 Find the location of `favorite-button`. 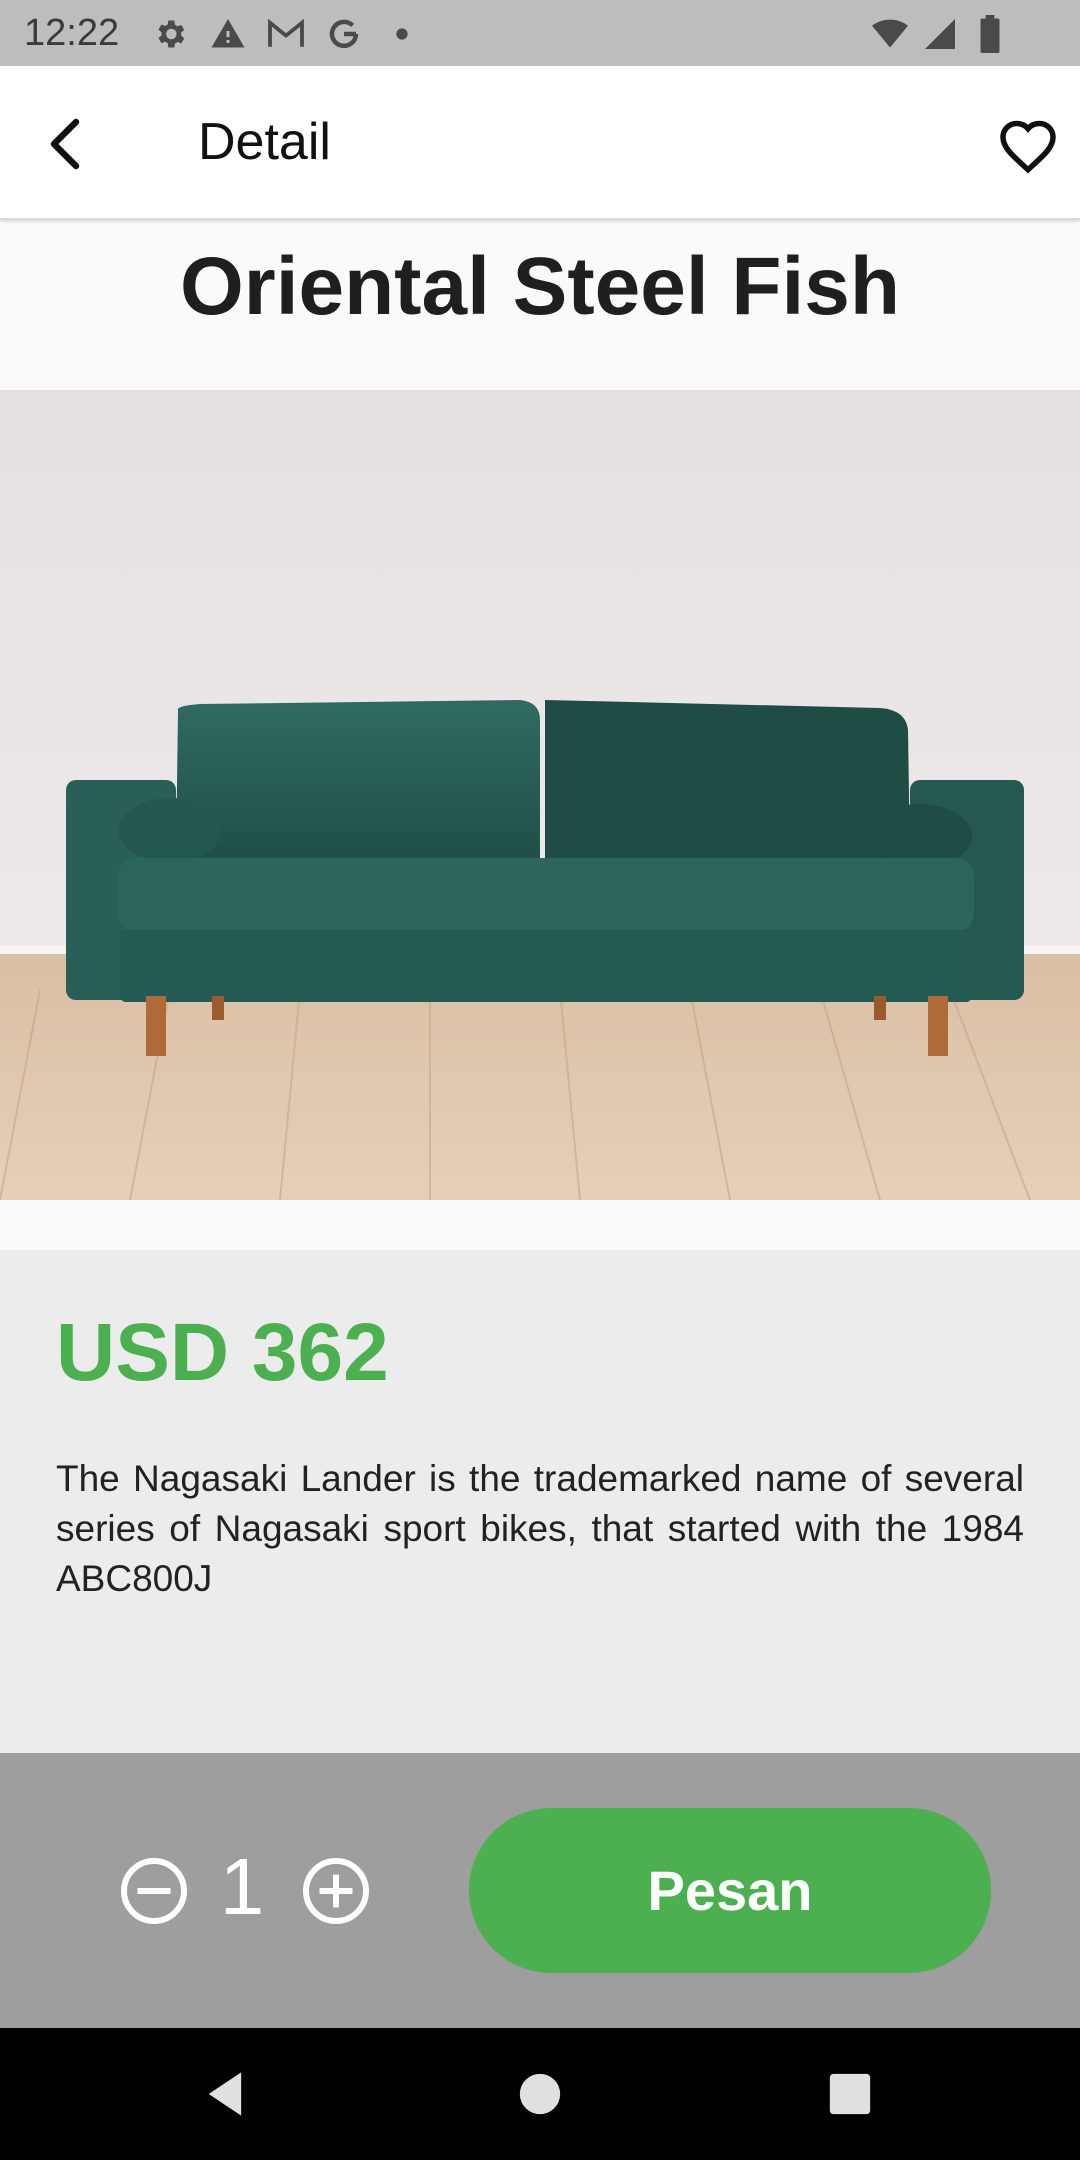

favorite-button is located at coordinates (1028, 146).